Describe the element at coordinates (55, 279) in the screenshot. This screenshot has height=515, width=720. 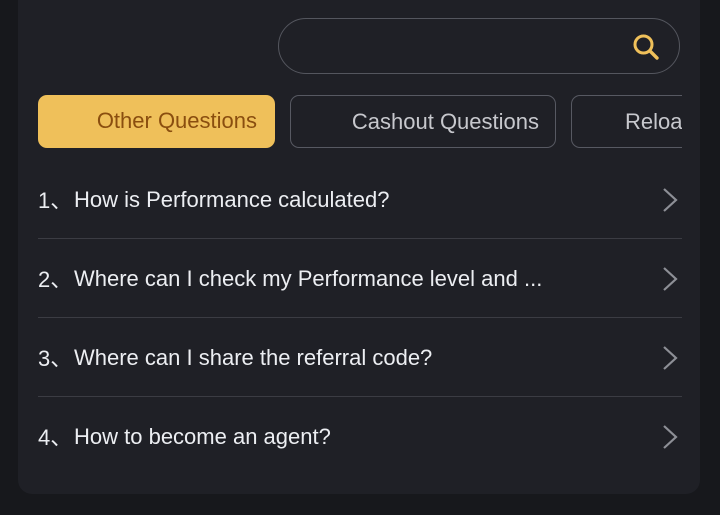
I see `faq-number: 2、` at that location.